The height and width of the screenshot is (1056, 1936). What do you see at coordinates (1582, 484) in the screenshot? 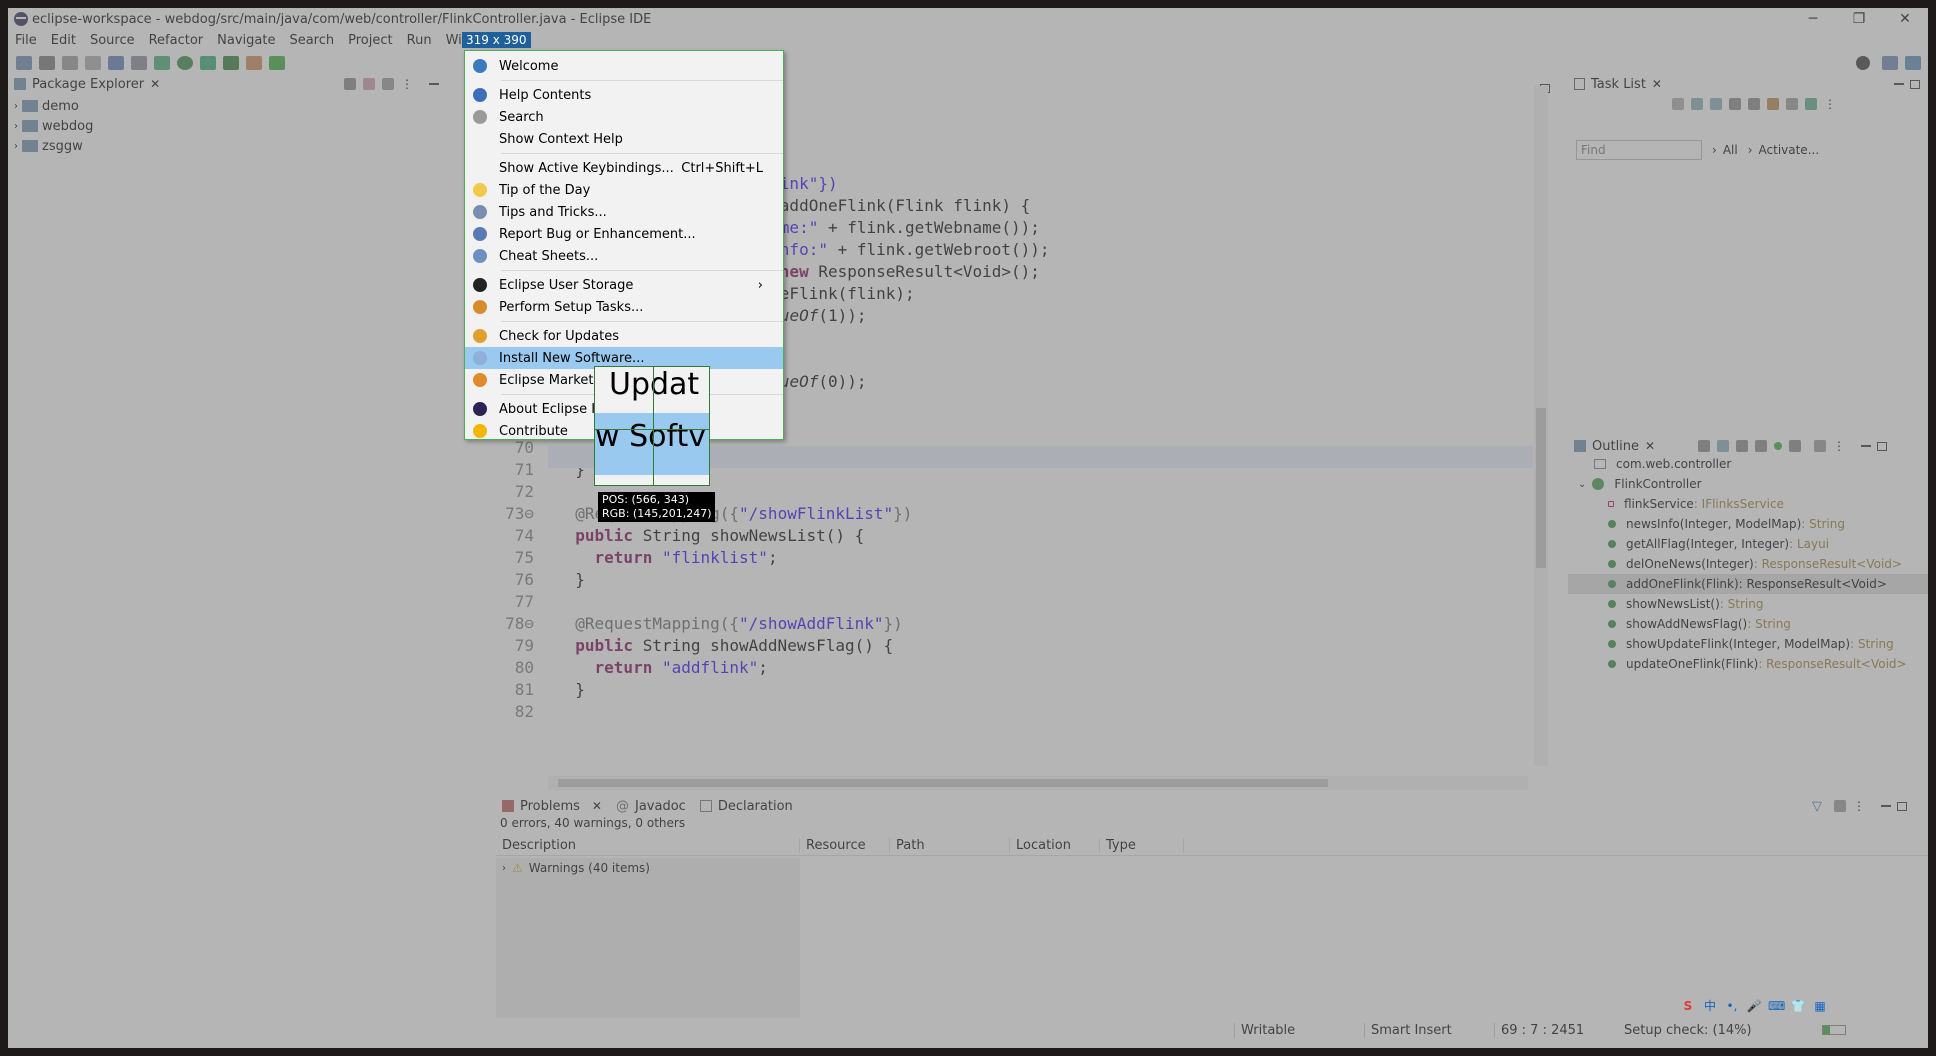
I see `chevron-down-icon: ⌄` at bounding box center [1582, 484].